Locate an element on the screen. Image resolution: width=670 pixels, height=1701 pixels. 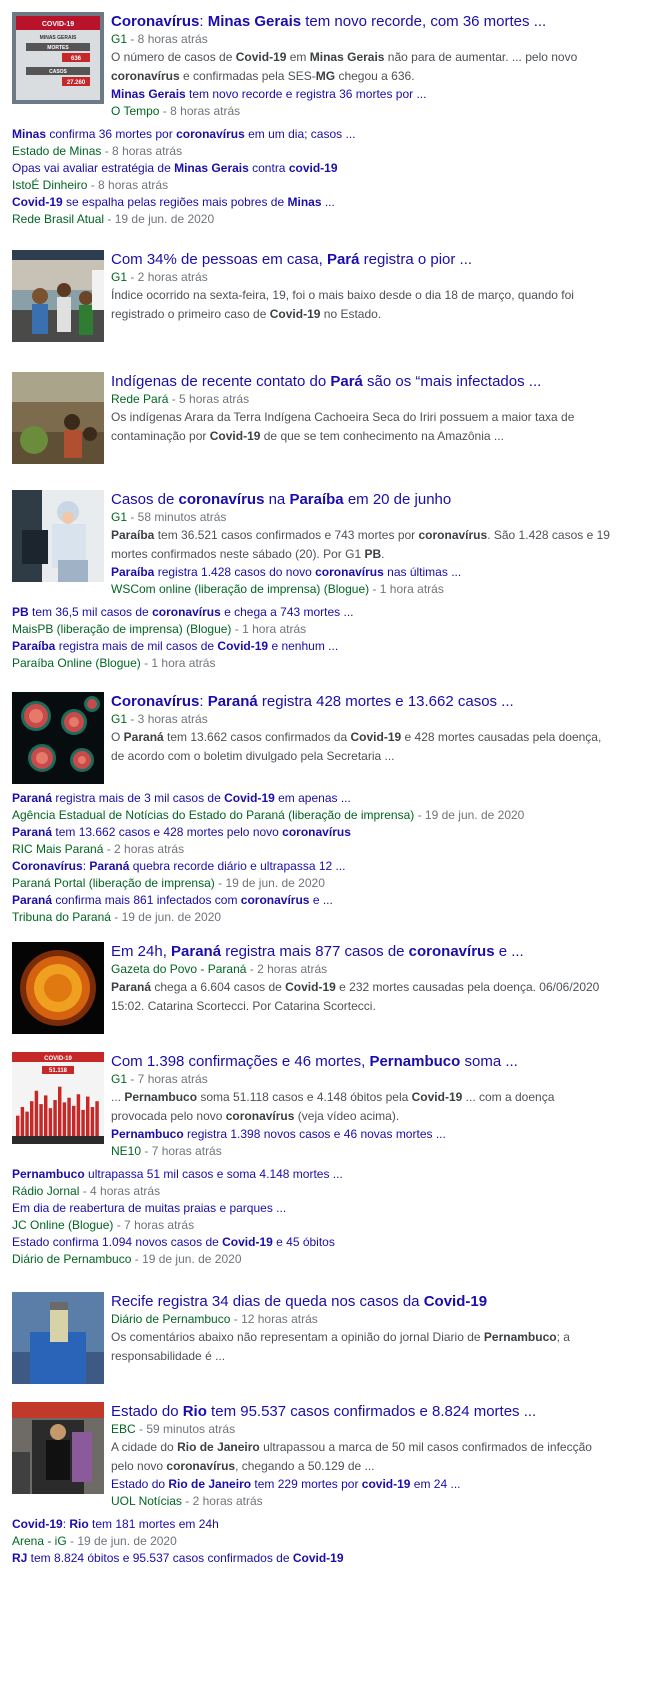
story-thumbnail: COVID-19 MINAS GERAIS MORTES 636 CASOS 27.260 is located at coordinates (58, 58).